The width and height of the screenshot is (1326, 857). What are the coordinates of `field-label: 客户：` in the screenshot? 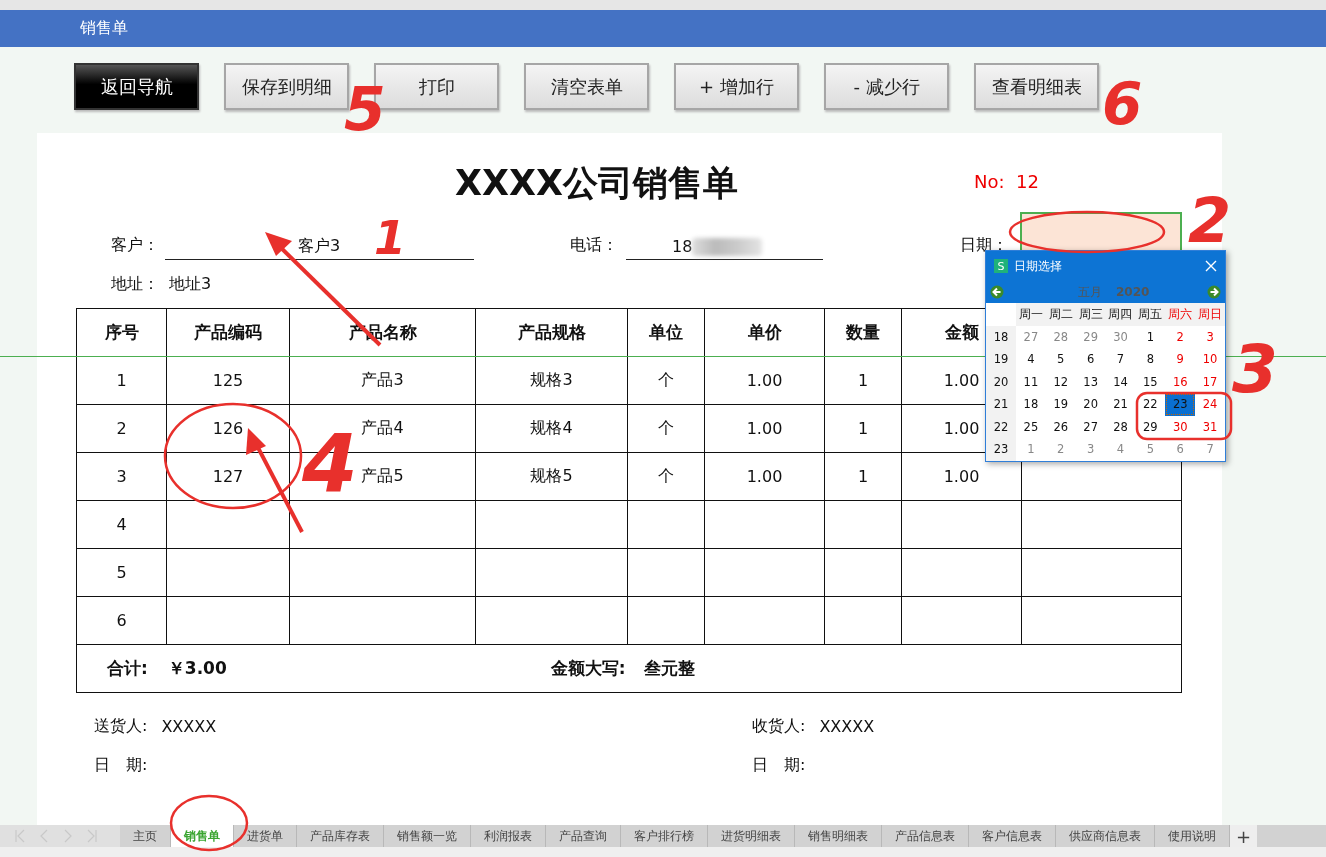 It's located at (135, 245).